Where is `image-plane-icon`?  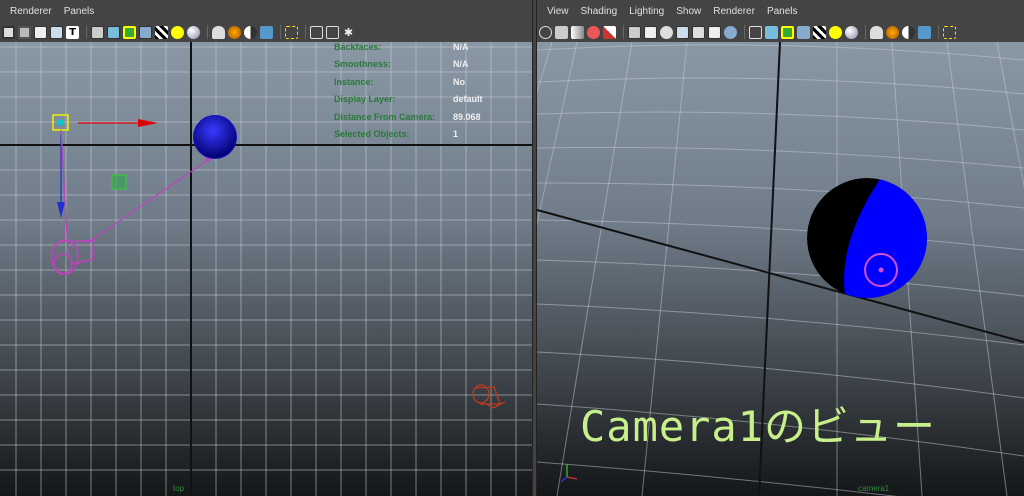
image-plane-icon is located at coordinates (593, 32).